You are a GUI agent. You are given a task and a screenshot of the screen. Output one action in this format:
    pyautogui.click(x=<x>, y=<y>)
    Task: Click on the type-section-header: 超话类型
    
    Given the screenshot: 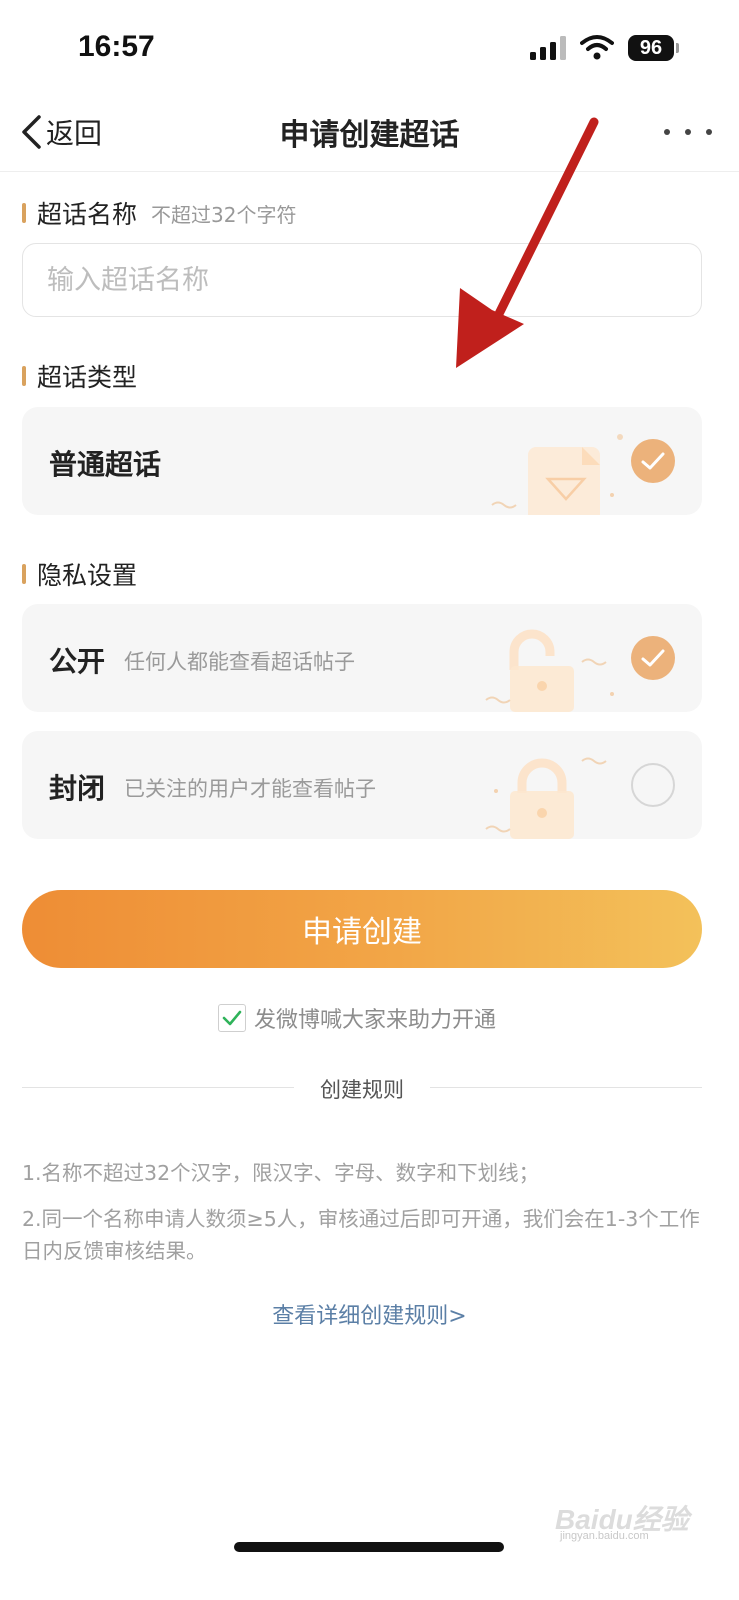 What is the action you would take?
    pyautogui.click(x=79, y=376)
    